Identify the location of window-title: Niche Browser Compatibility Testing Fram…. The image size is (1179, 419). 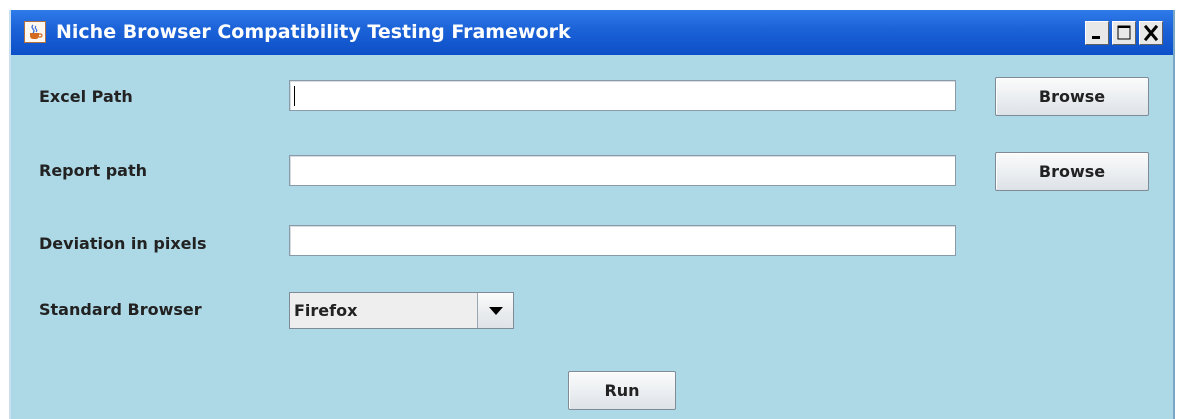
(313, 32).